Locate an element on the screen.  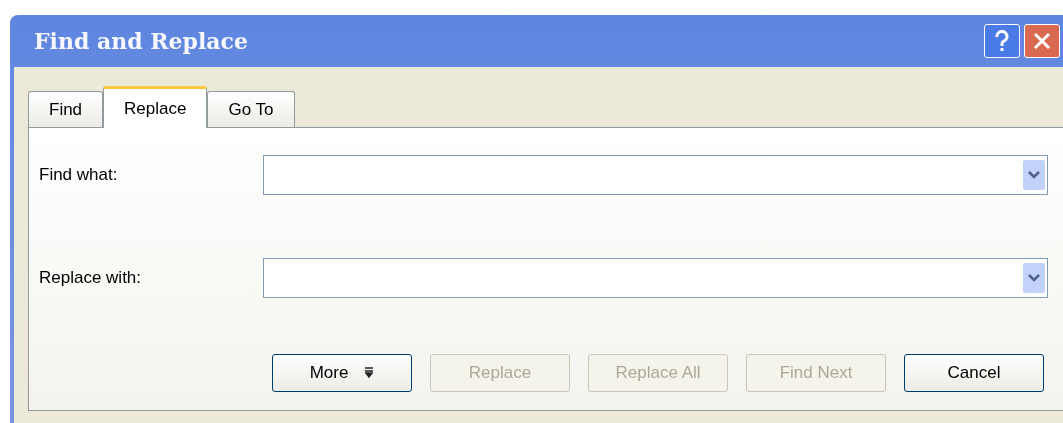
close-button is located at coordinates (1042, 41).